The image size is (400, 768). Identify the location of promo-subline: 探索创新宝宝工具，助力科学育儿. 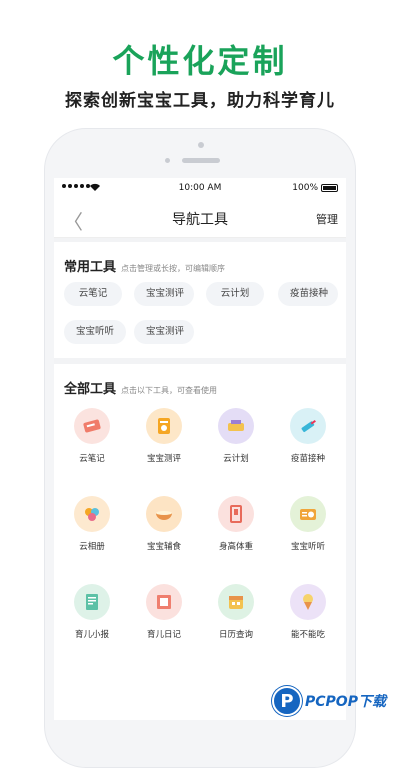
(200, 101).